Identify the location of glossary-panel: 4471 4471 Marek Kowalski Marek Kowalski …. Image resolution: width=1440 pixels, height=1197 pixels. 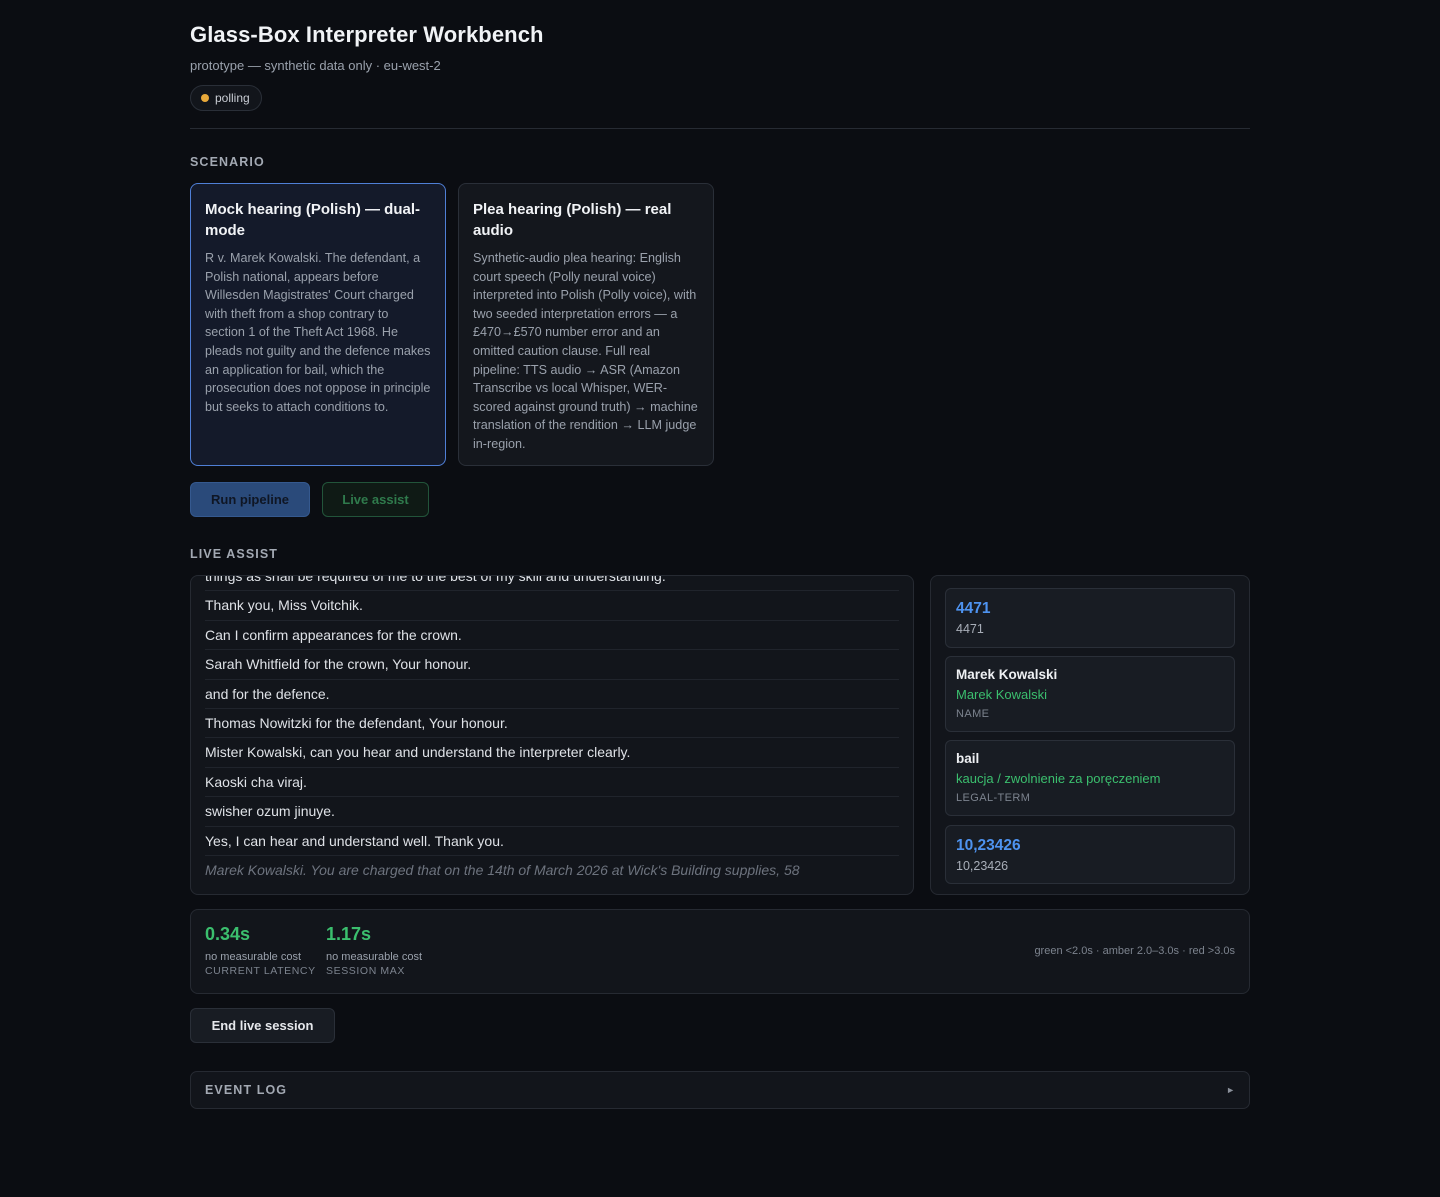
(1090, 735).